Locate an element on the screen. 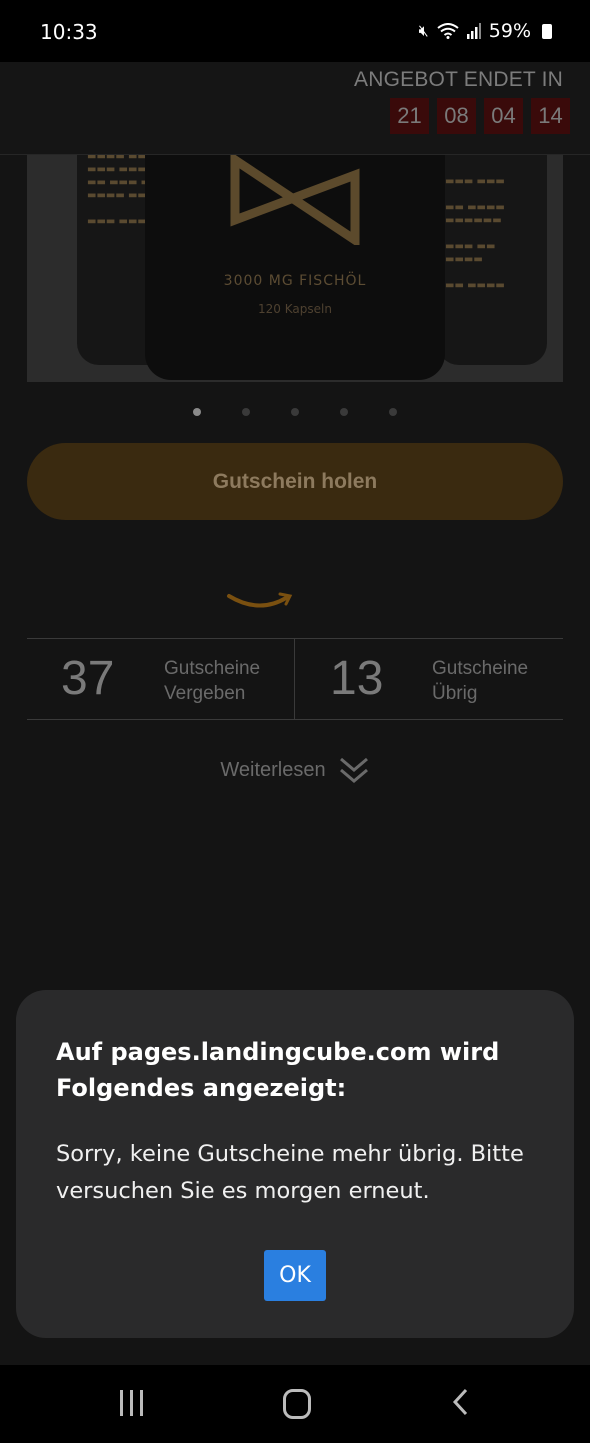 The image size is (590, 1443). system-nav-bar is located at coordinates (295, 1404).